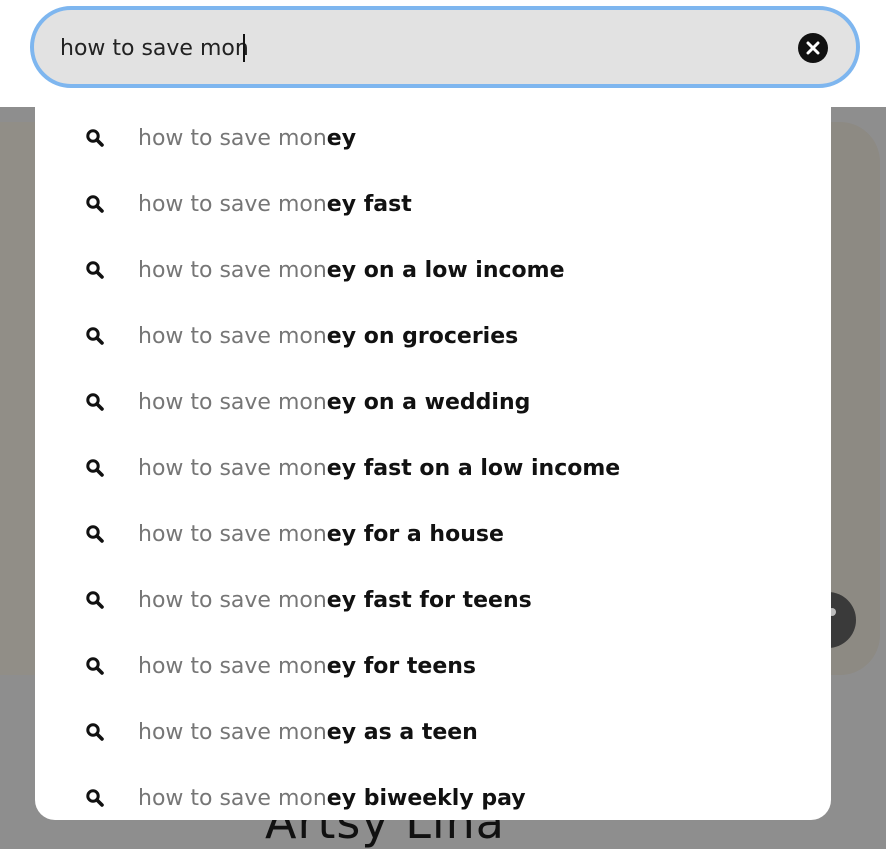 The image size is (886, 849). I want to click on suggestion-completion-part: ey on a wedding, so click(428, 402).